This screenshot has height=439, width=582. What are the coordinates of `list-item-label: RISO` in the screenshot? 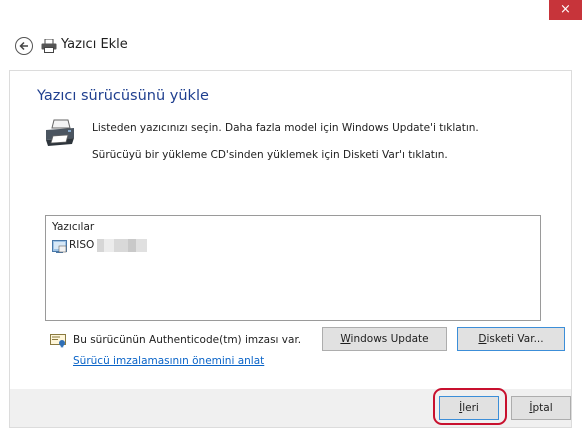 It's located at (82, 245).